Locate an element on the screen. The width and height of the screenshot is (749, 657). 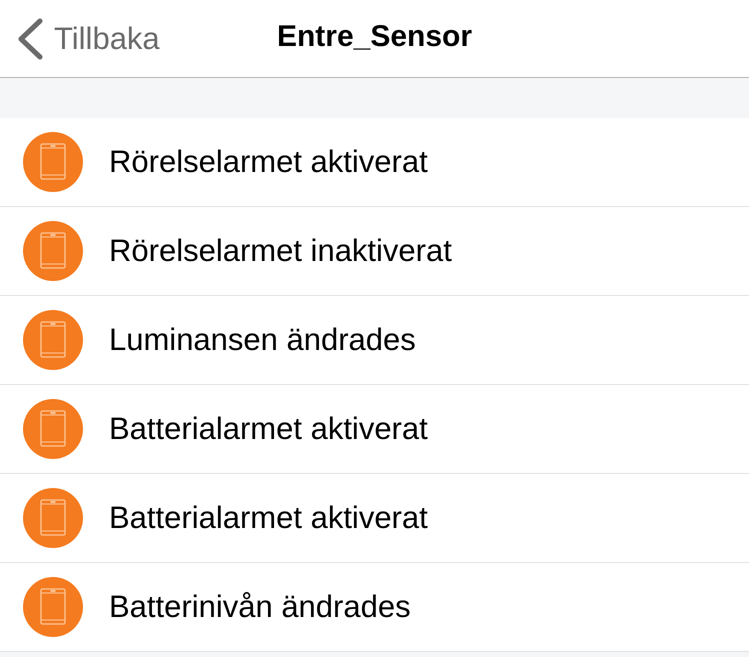
page-title: Entre_Sensor is located at coordinates (374, 37).